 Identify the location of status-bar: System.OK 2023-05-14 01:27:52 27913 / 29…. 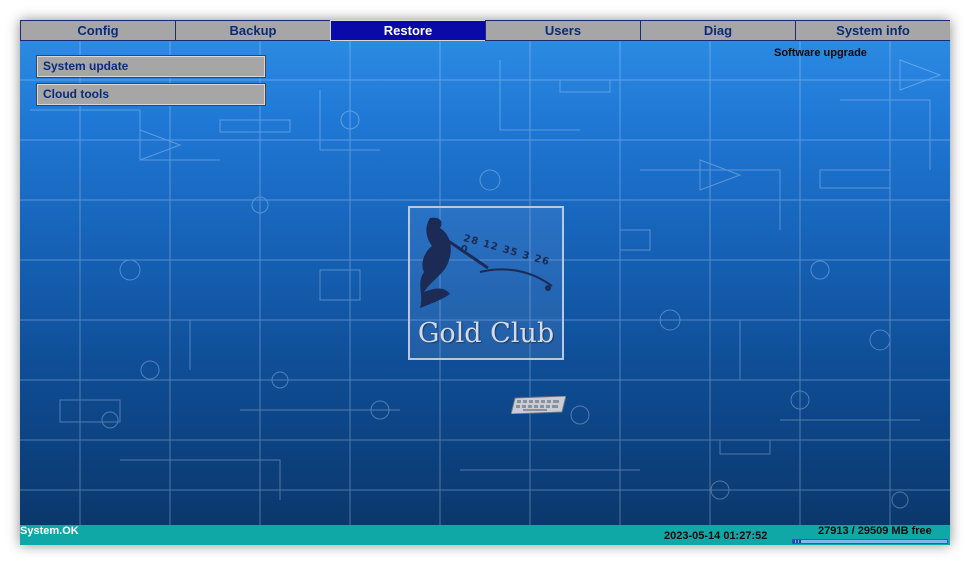
(485, 535).